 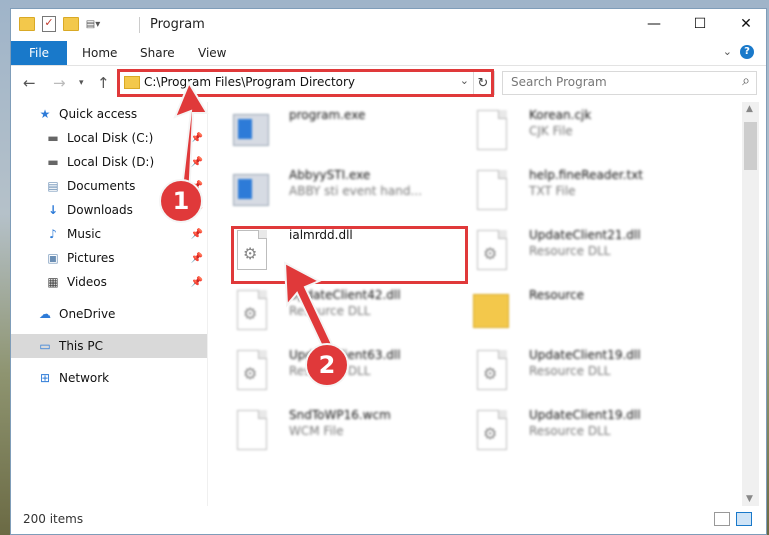 What do you see at coordinates (585, 235) in the screenshot?
I see `file-name: UpdateClient21.dll` at bounding box center [585, 235].